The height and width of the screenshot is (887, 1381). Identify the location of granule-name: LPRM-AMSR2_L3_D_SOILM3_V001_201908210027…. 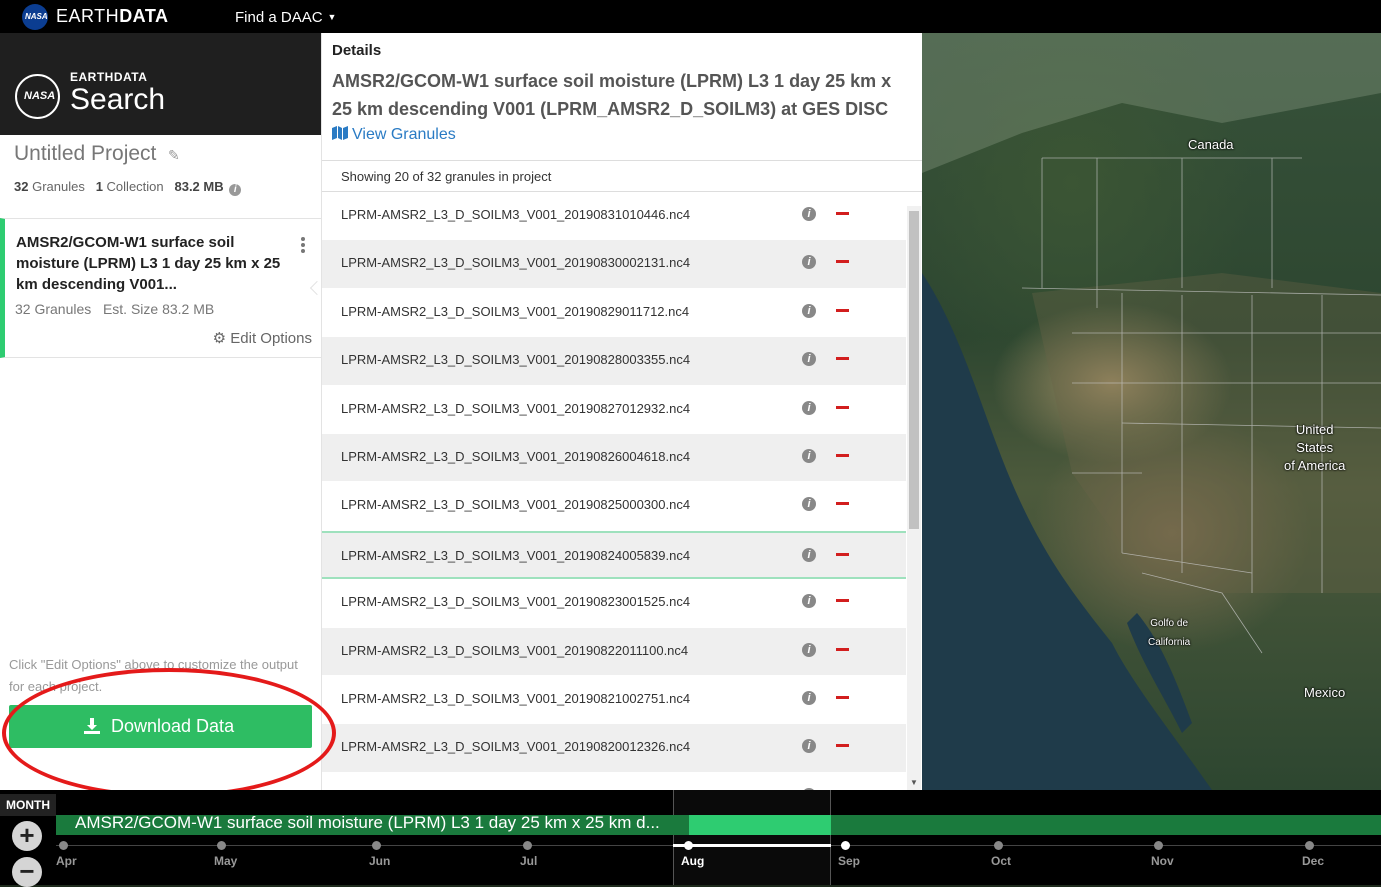
(516, 698).